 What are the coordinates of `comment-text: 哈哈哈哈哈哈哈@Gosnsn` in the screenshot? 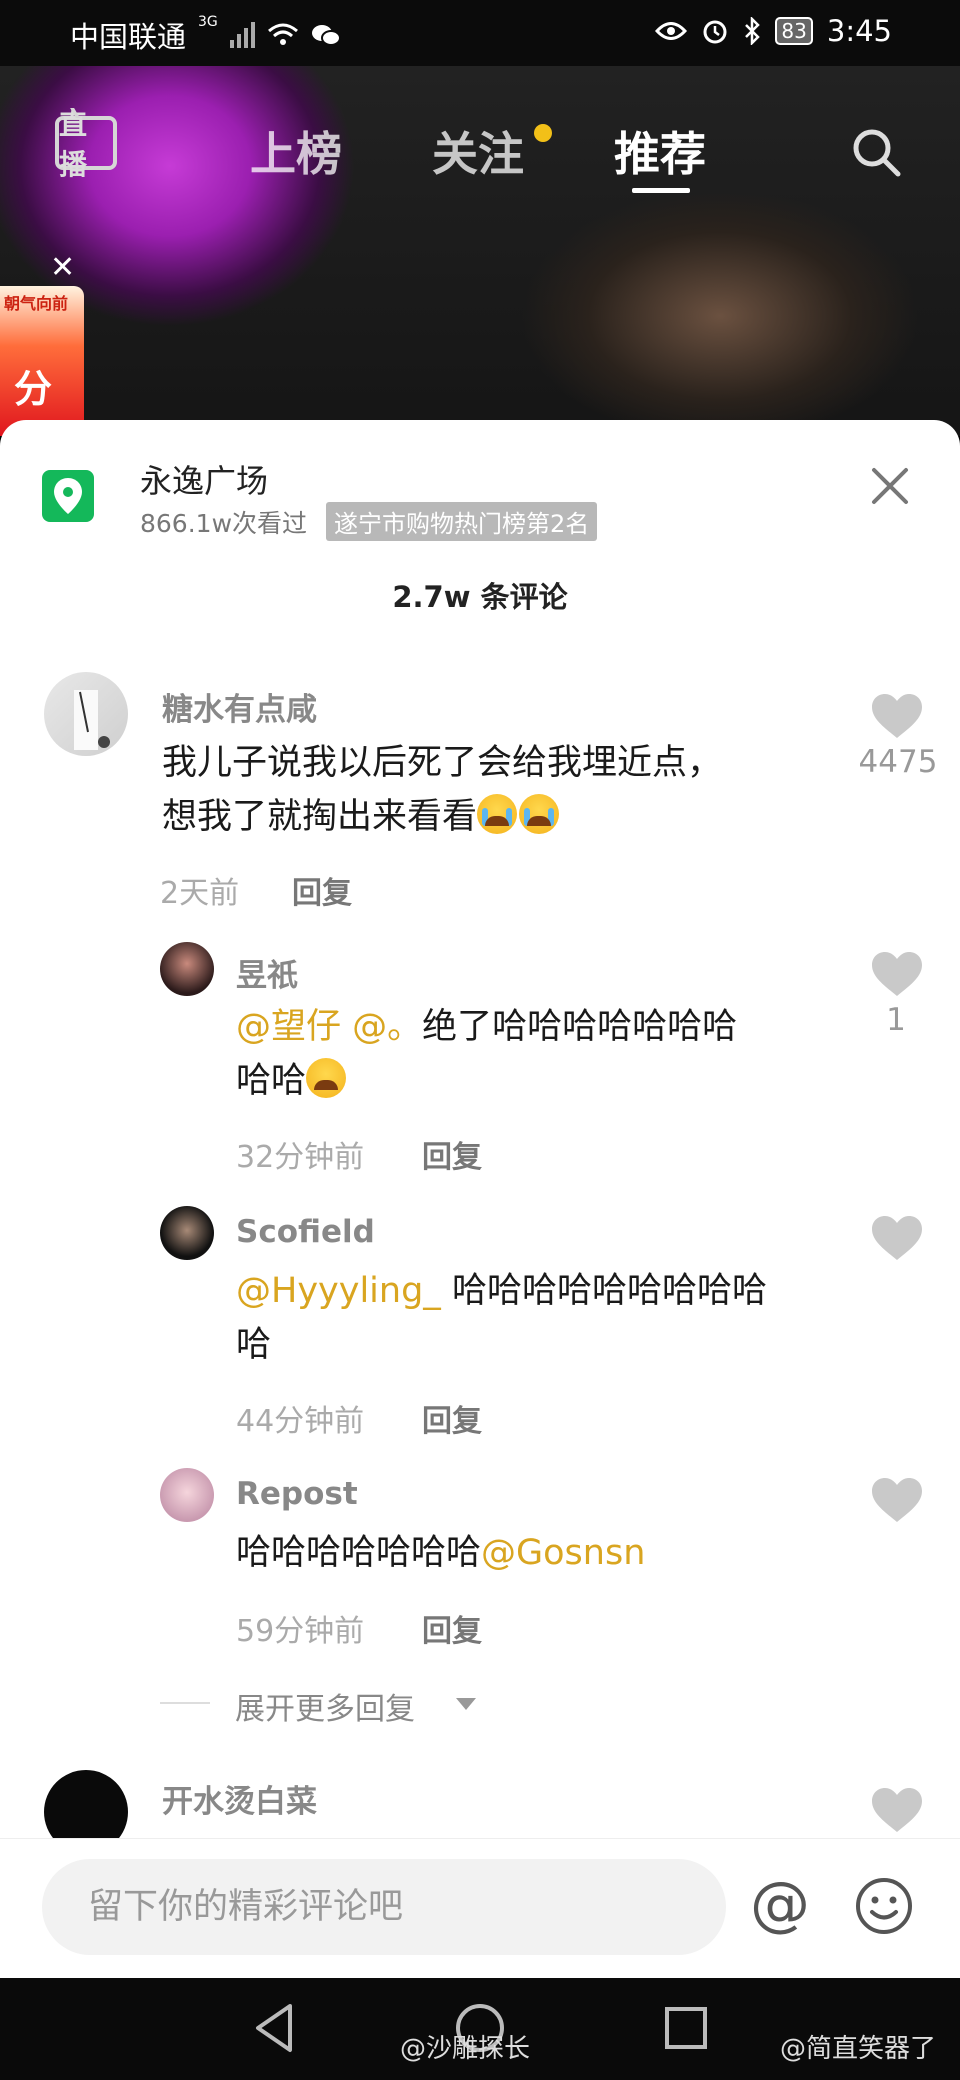 It's located at (440, 1553).